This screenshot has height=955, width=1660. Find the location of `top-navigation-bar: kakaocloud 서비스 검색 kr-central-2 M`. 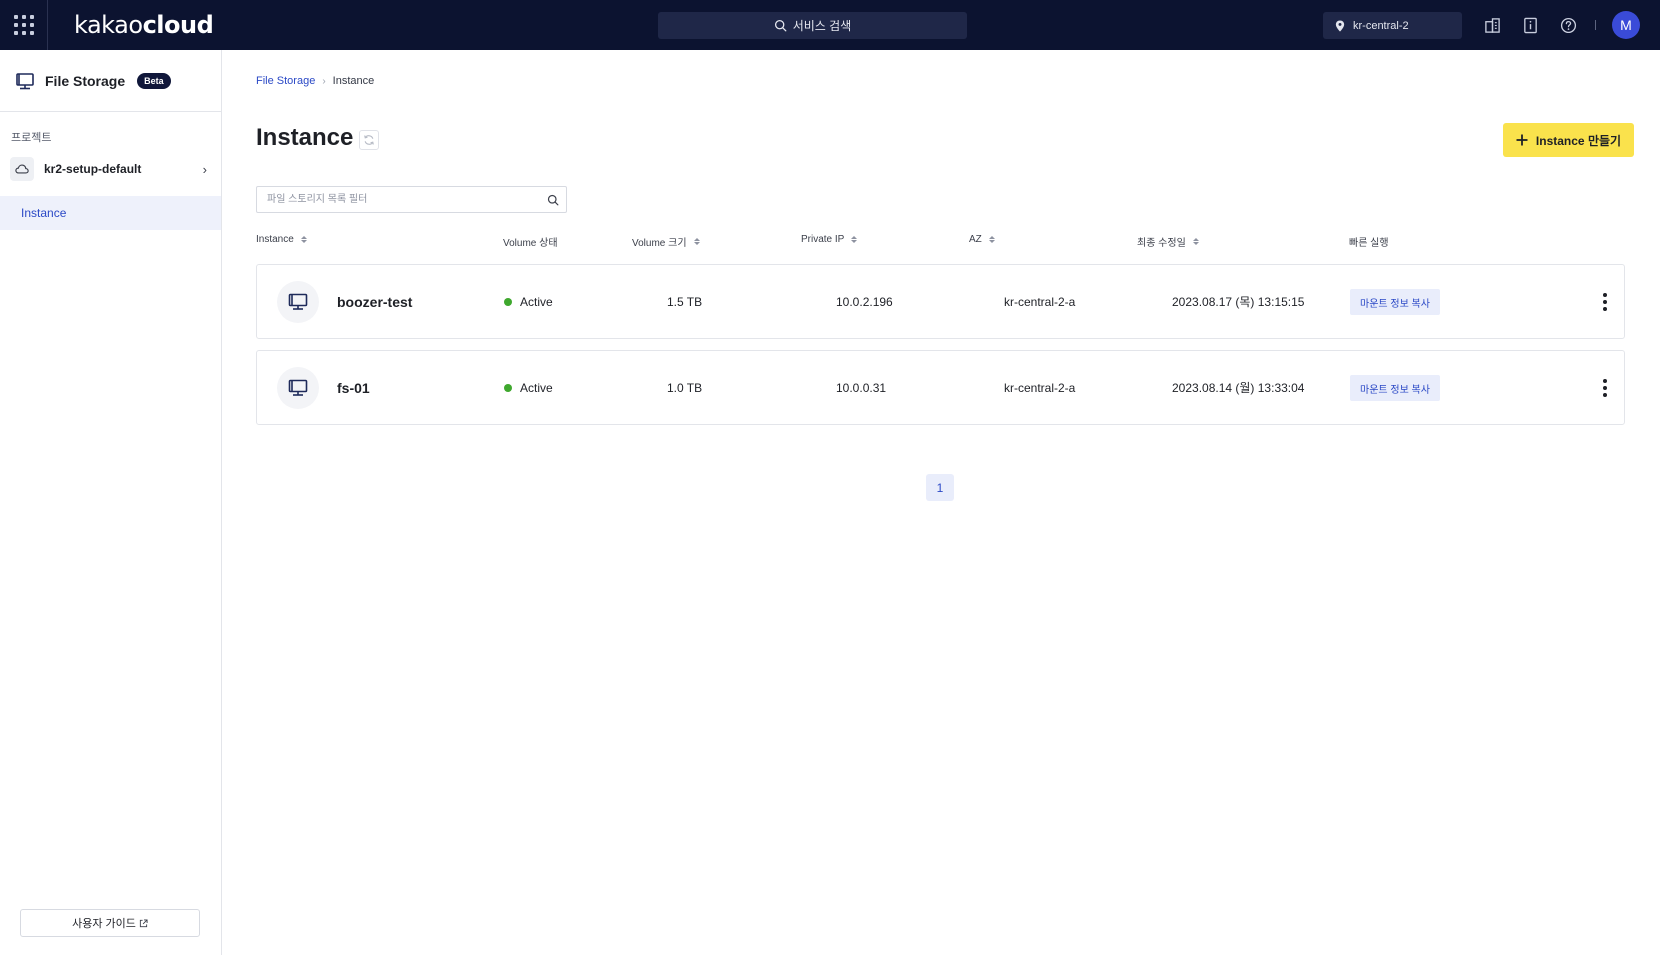

top-navigation-bar: kakaocloud 서비스 검색 kr-central-2 M is located at coordinates (830, 25).